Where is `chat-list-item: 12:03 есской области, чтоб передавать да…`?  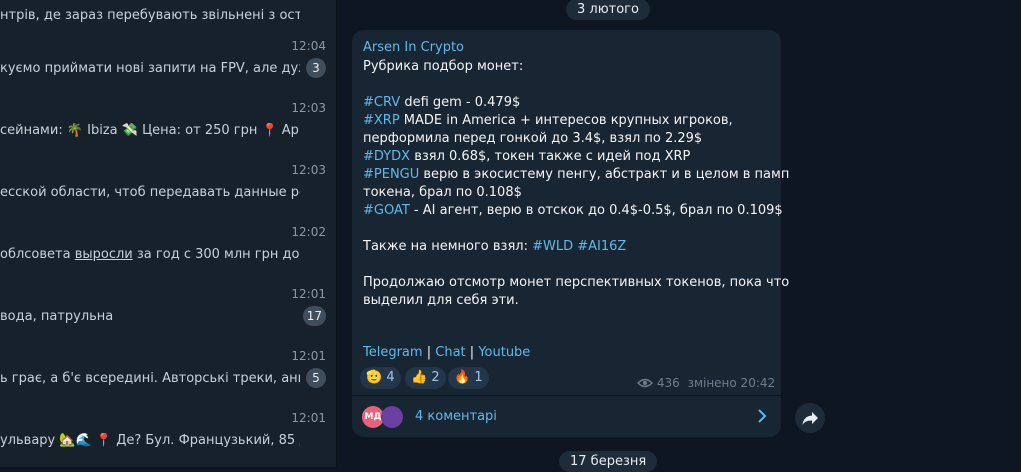
chat-list-item: 12:03 есской области, чтоб передавать да… is located at coordinates (168, 185).